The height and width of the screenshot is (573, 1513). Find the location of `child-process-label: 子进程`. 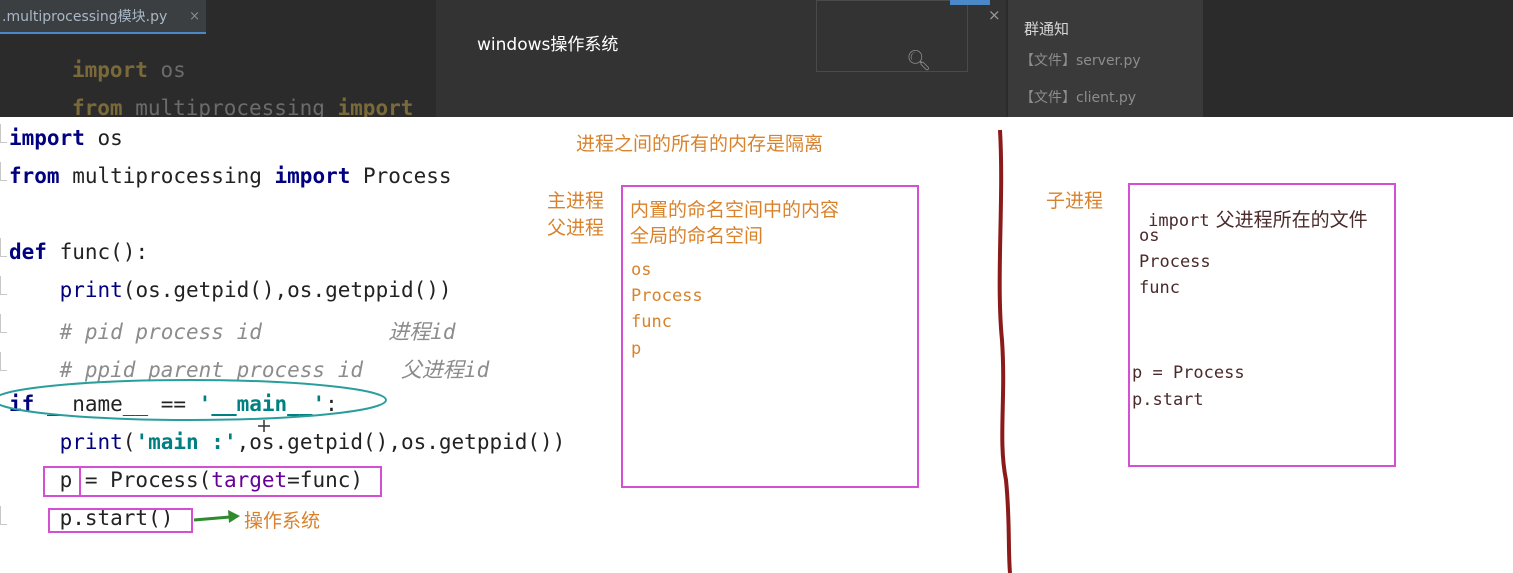

child-process-label: 子进程 is located at coordinates (1075, 201).